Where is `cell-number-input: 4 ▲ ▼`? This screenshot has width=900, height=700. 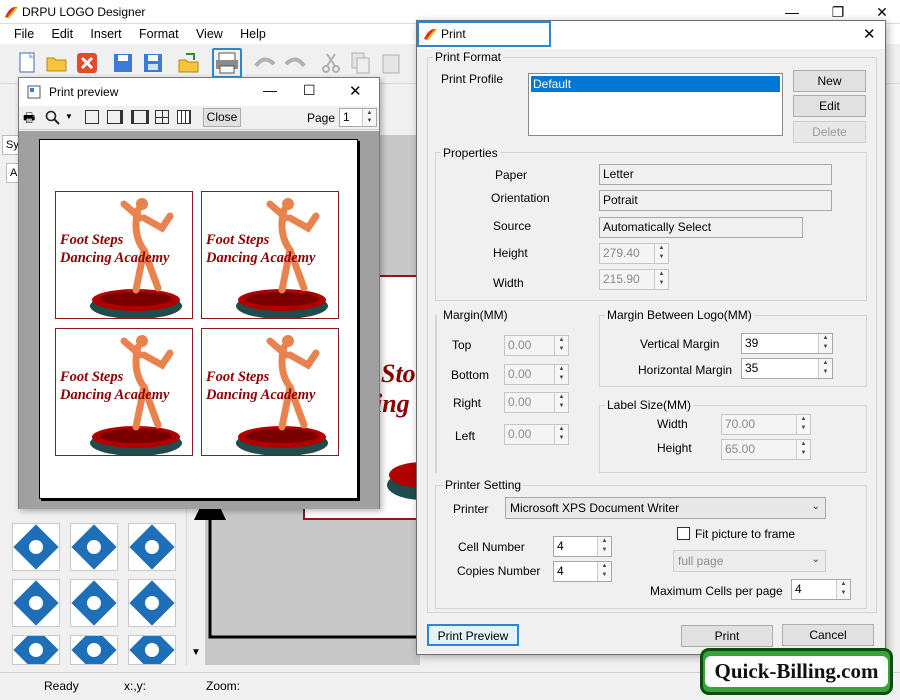
cell-number-input: 4 ▲ ▼ is located at coordinates (582, 546).